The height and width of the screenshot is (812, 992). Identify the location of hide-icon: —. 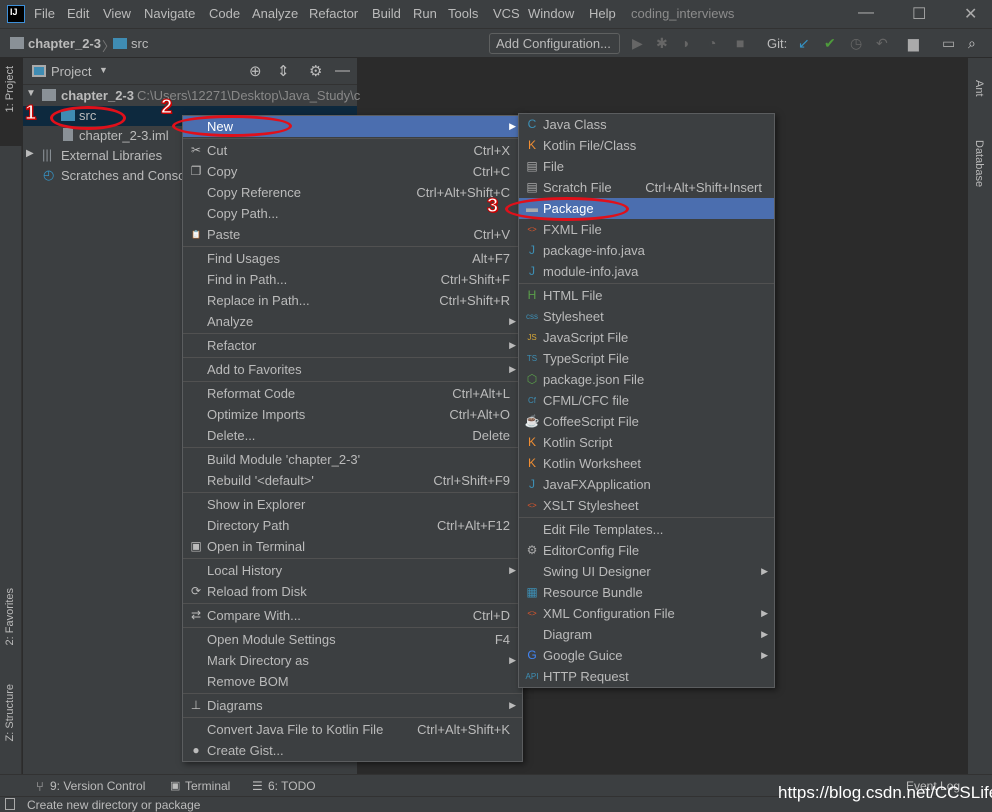
(342, 70).